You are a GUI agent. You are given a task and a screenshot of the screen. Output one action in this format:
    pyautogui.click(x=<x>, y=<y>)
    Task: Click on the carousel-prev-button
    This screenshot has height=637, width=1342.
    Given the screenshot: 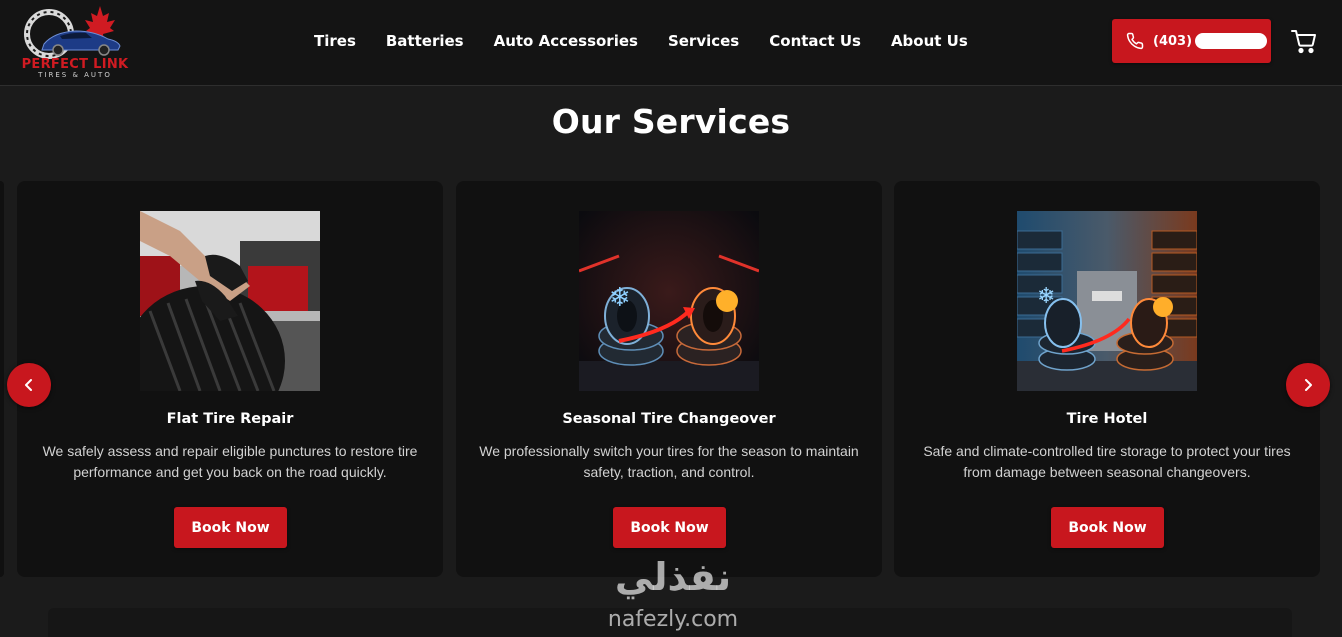 What is the action you would take?
    pyautogui.click(x=29, y=385)
    